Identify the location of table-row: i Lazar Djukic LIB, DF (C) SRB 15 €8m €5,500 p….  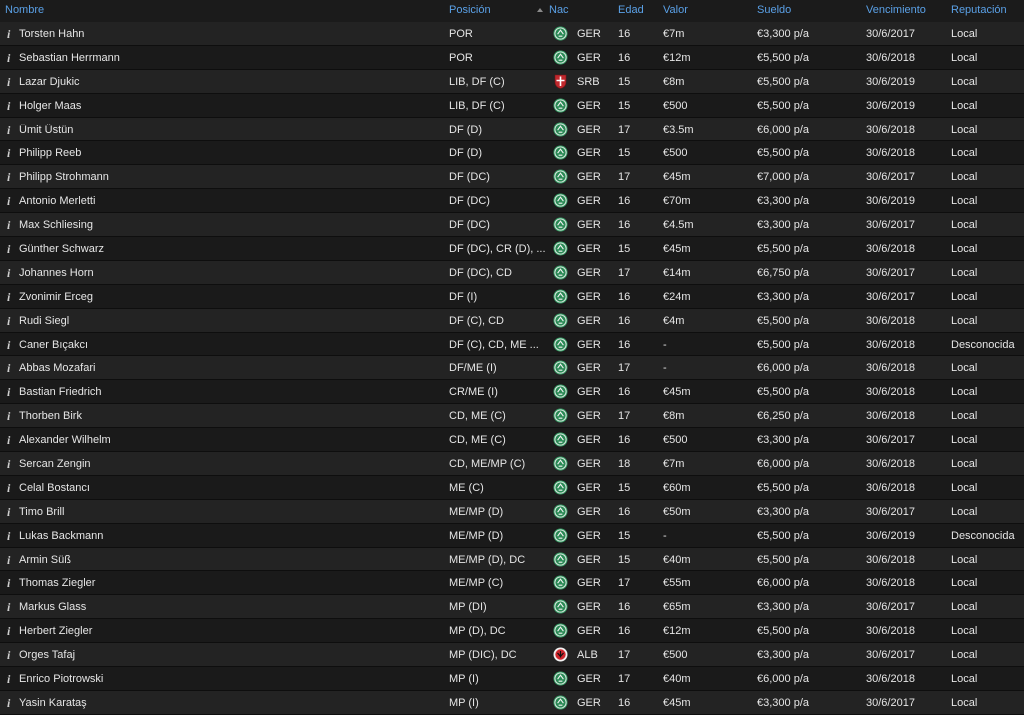
(512, 81).